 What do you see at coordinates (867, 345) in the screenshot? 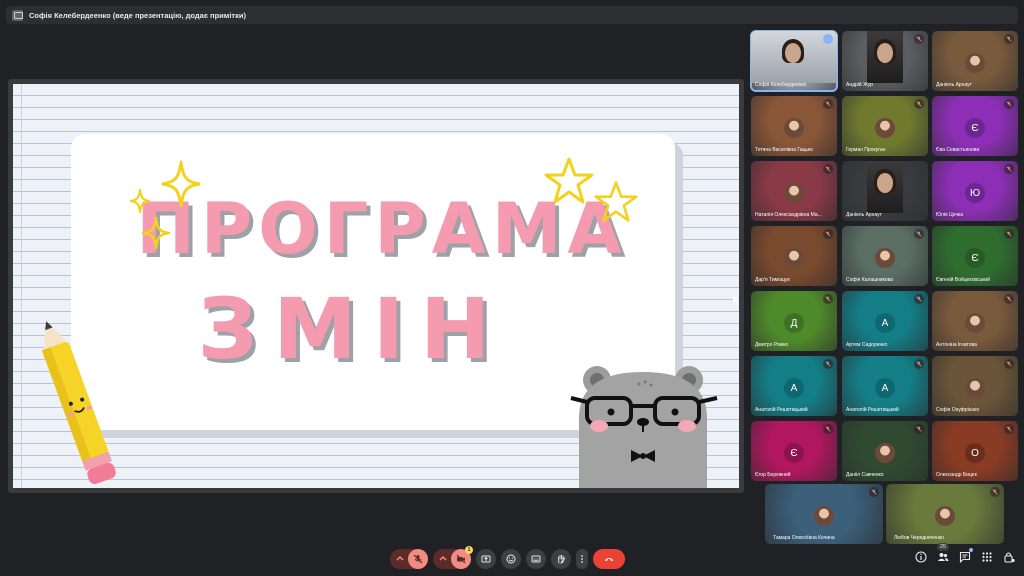
I see `participant-name: Артем Сидоренко` at bounding box center [867, 345].